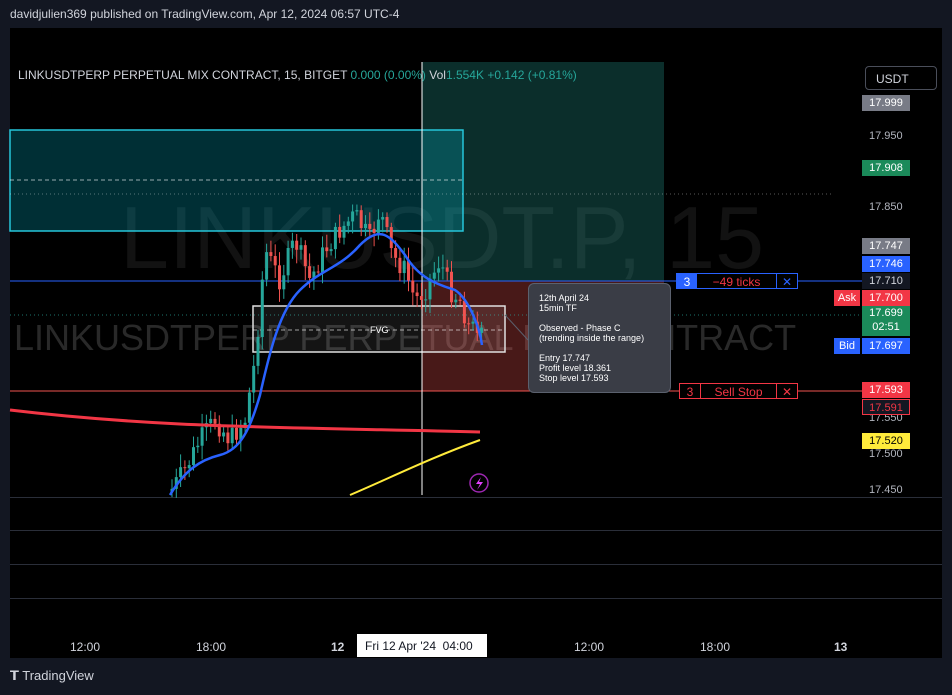  I want to click on price-tag-stop: 17.593, so click(886, 390).